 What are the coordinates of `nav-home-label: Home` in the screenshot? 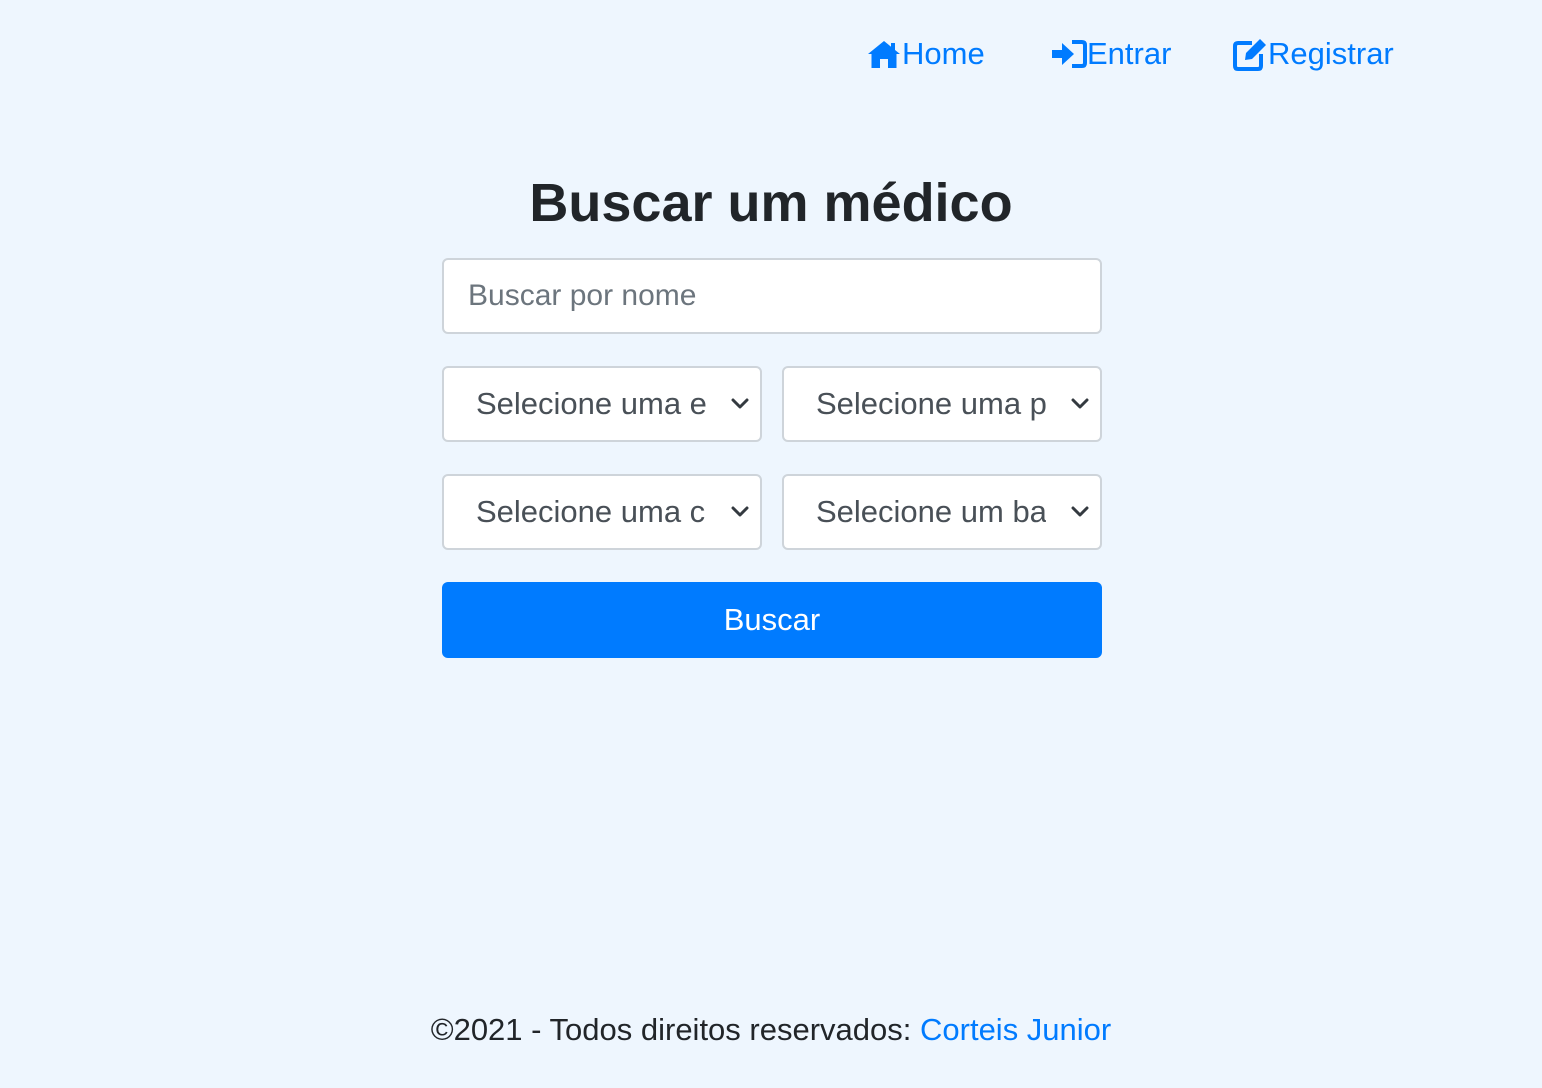 It's located at (943, 53).